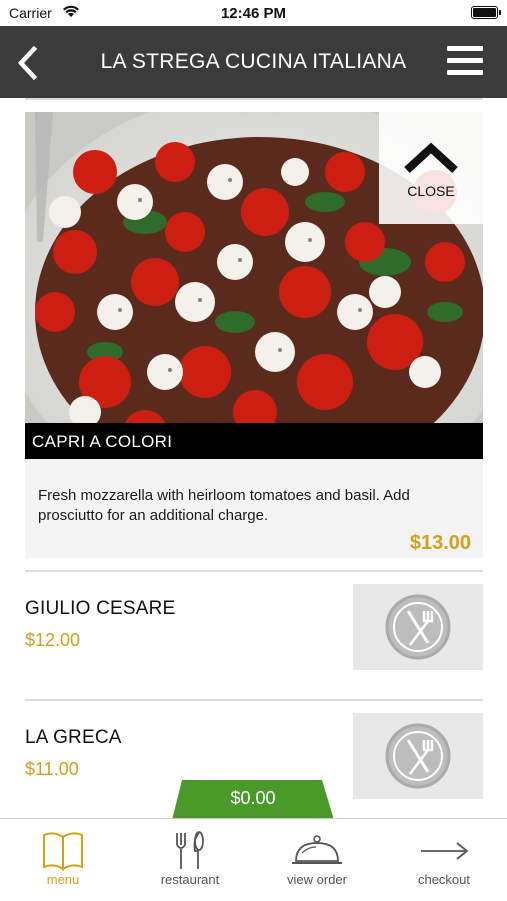 The height and width of the screenshot is (901, 507). I want to click on item-price: $11.00, so click(52, 769).